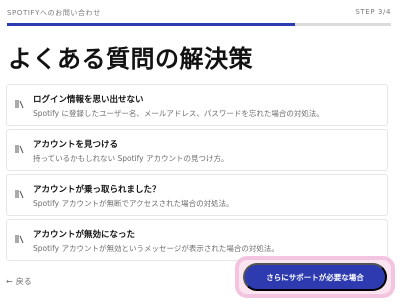  What do you see at coordinates (131, 158) in the screenshot?
I see `faq-answer: 持っているかもしれない Spotify アカウントの見つけ方。` at bounding box center [131, 158].